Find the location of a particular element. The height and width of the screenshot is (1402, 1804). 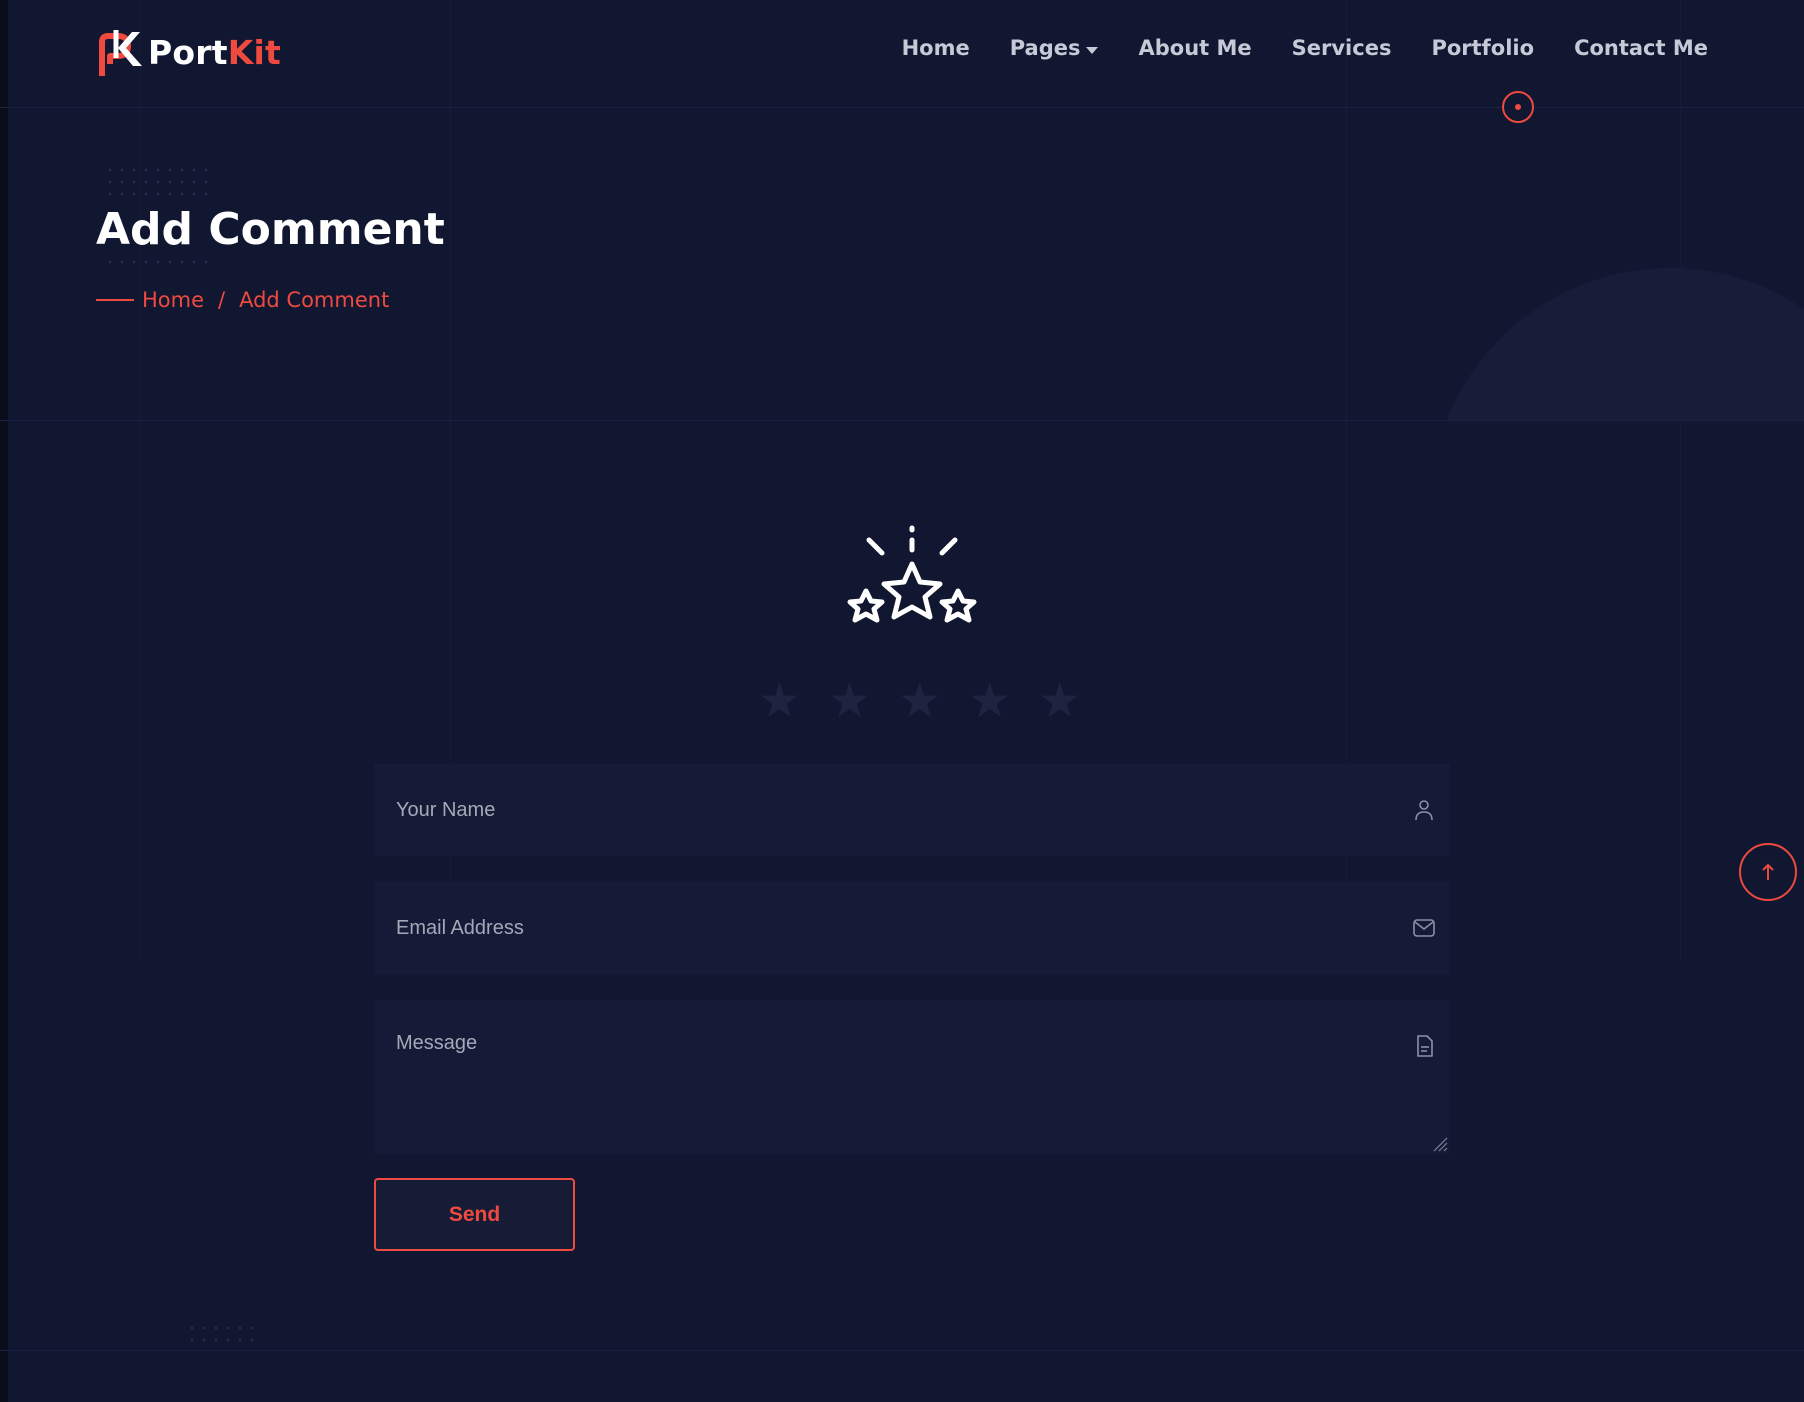

breadcrumb: Home / Add Comment is located at coordinates (242, 300).